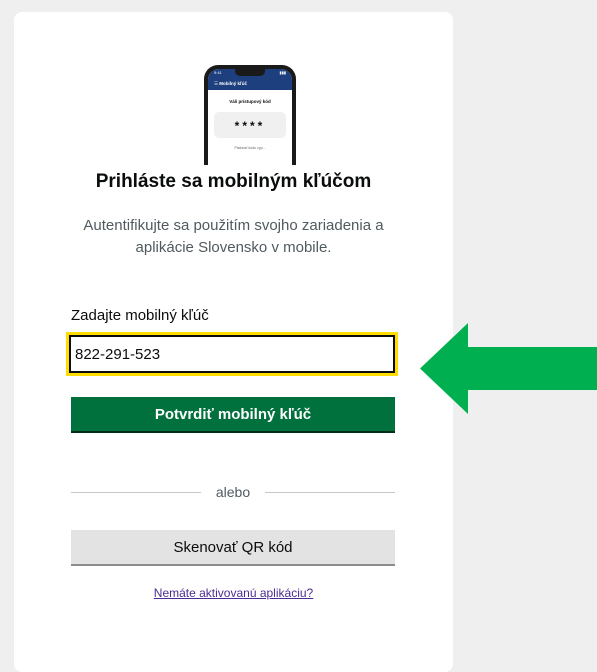  I want to click on mobile-key-label: Zadajte mobilný kľúč, so click(140, 315).